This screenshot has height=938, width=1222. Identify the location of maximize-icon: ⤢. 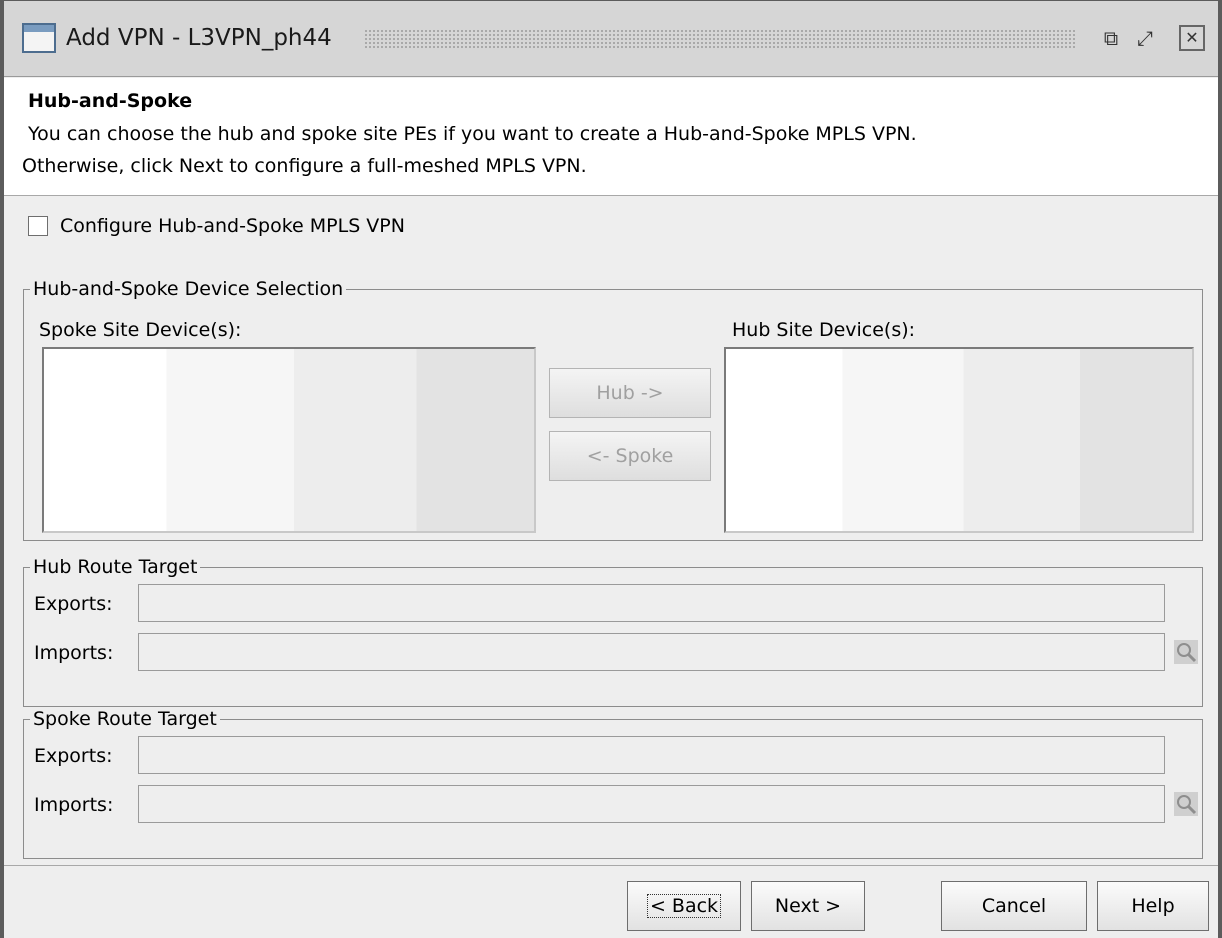
(1145, 38).